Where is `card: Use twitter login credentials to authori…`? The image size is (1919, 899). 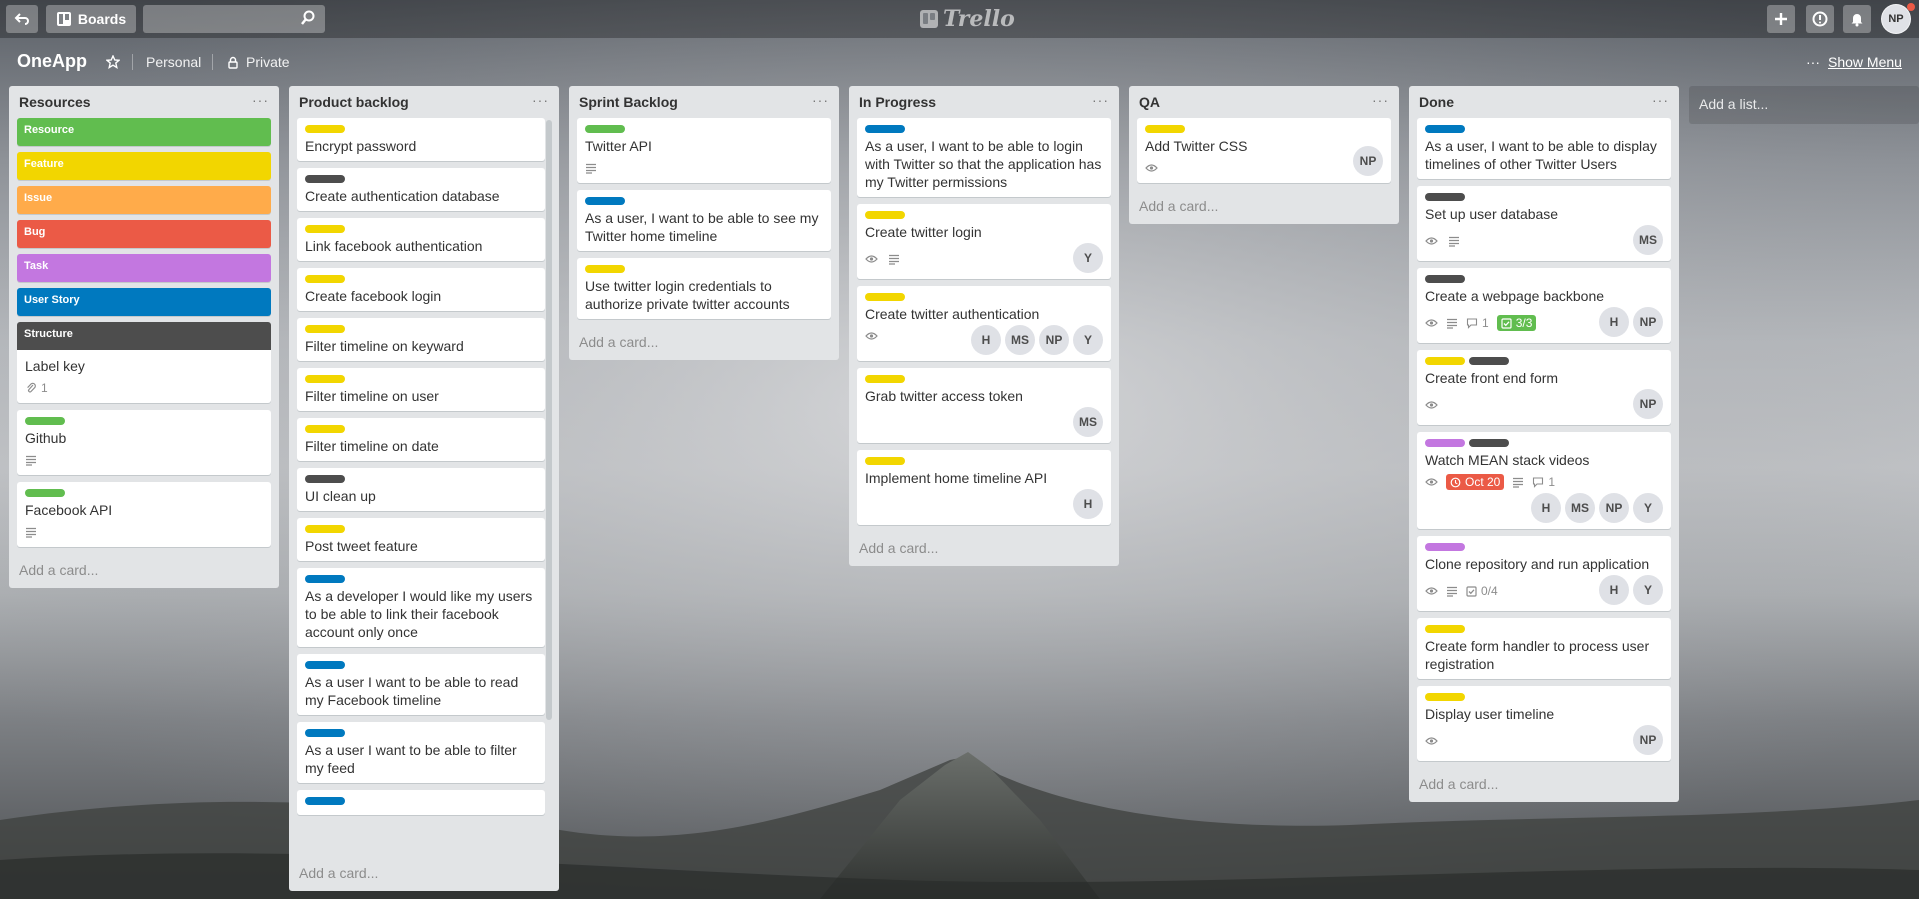
card: Use twitter login credentials to authori… is located at coordinates (704, 288).